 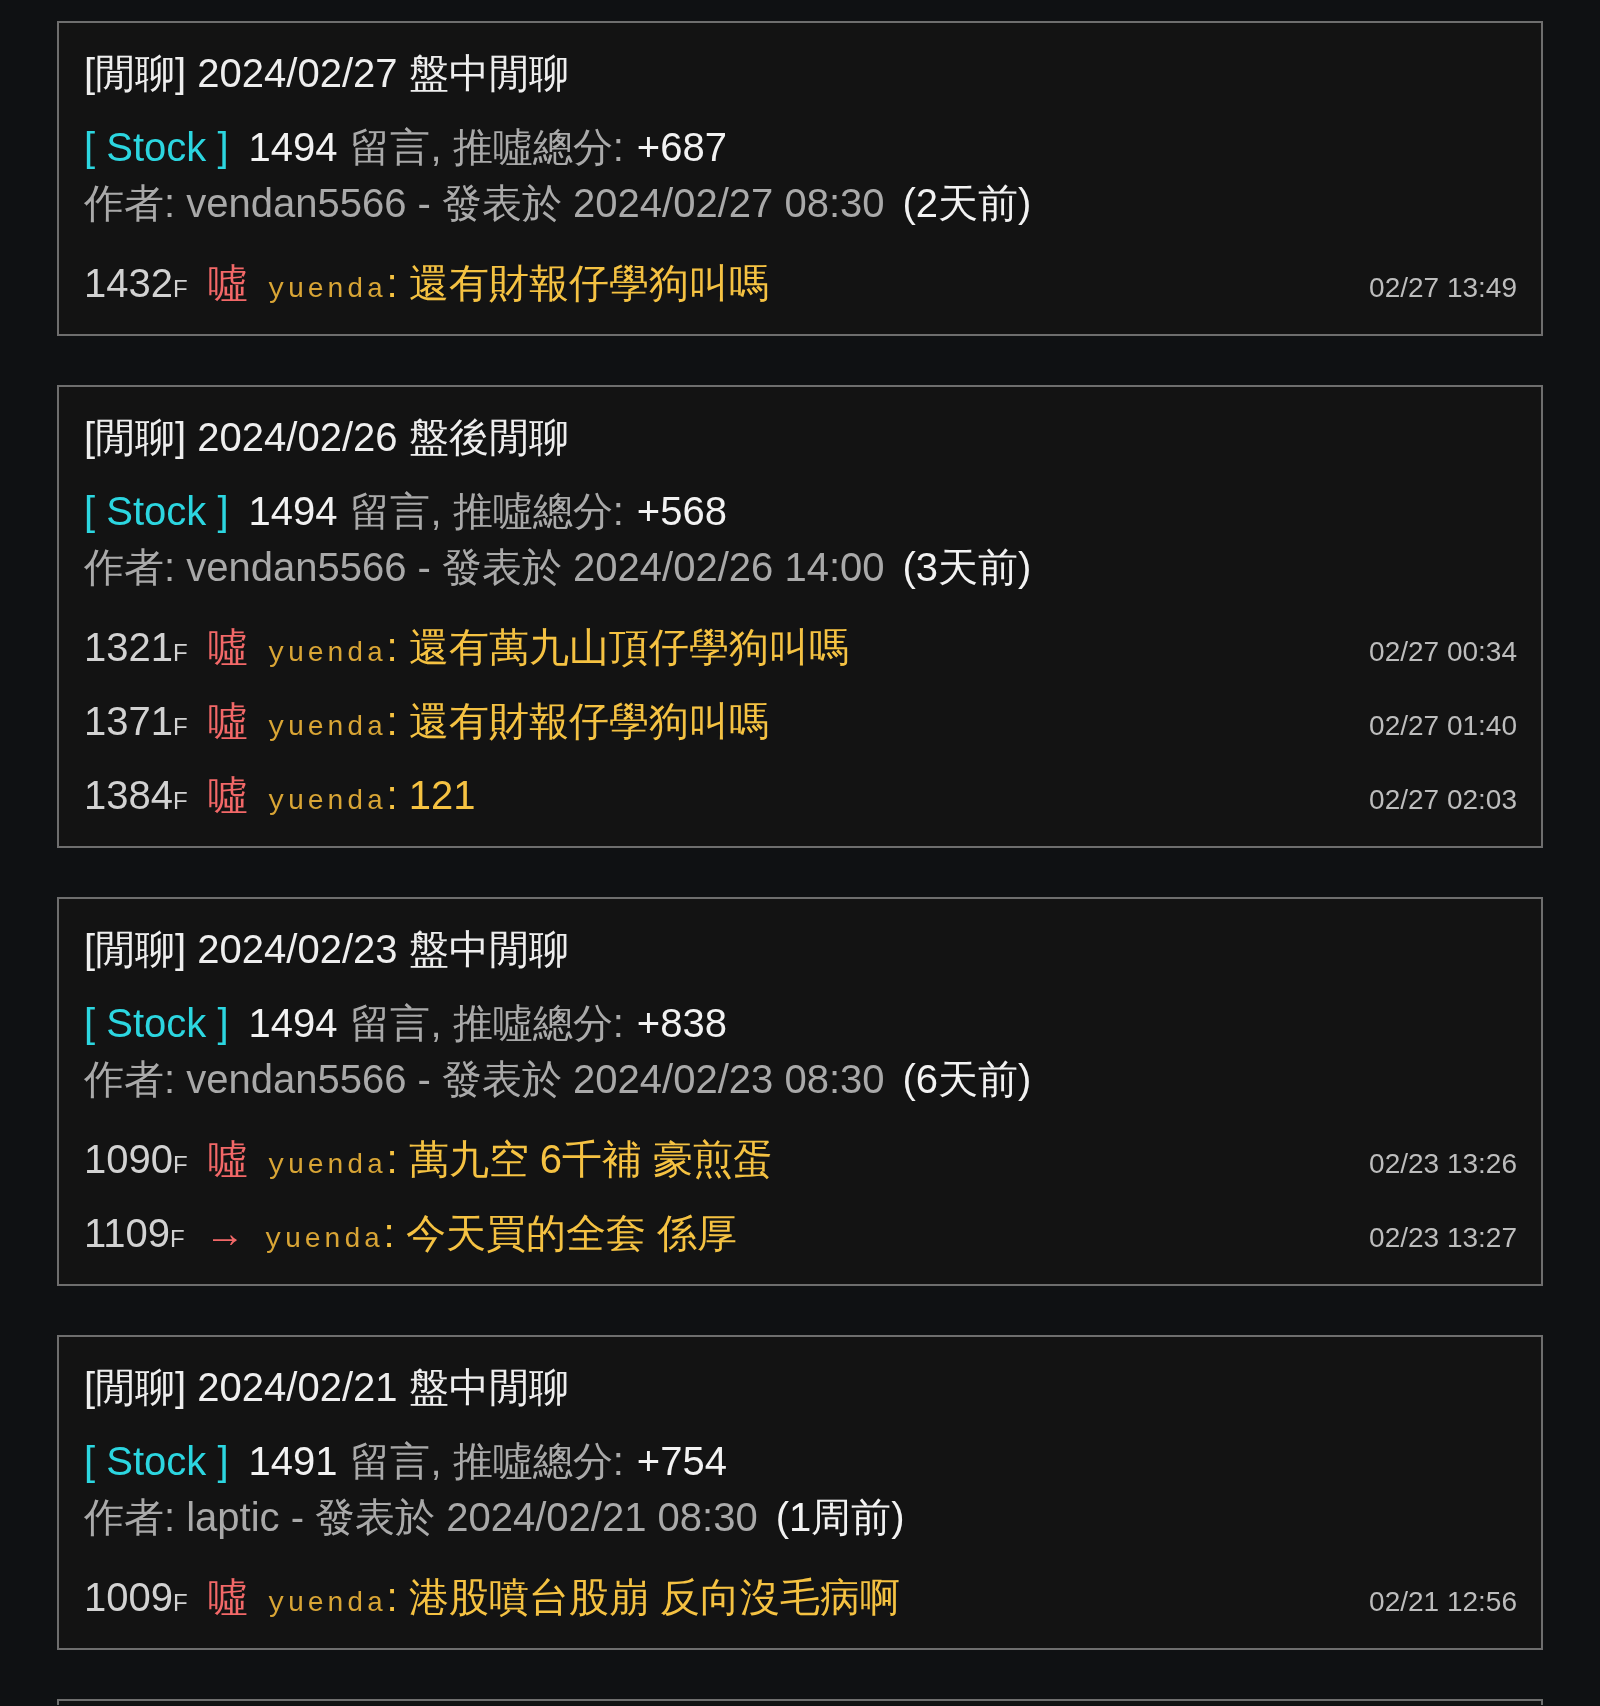 What do you see at coordinates (136, 721) in the screenshot?
I see `floor-number: 1371F` at bounding box center [136, 721].